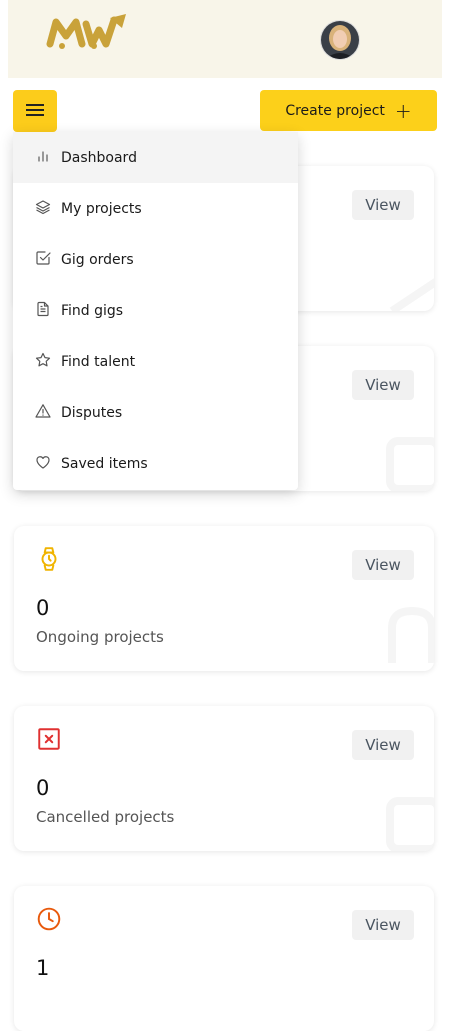 This screenshot has width=450, height=1031. I want to click on menu-item-dashboard: Dashboard, so click(155, 157).